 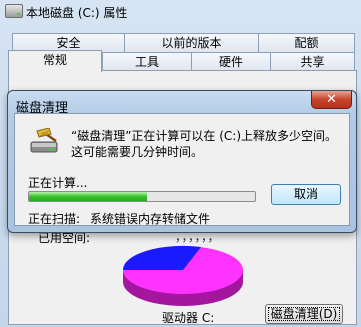 I want to click on properties-titlebar: 本地磁盘 (C:) 属性, so click(x=180, y=12).